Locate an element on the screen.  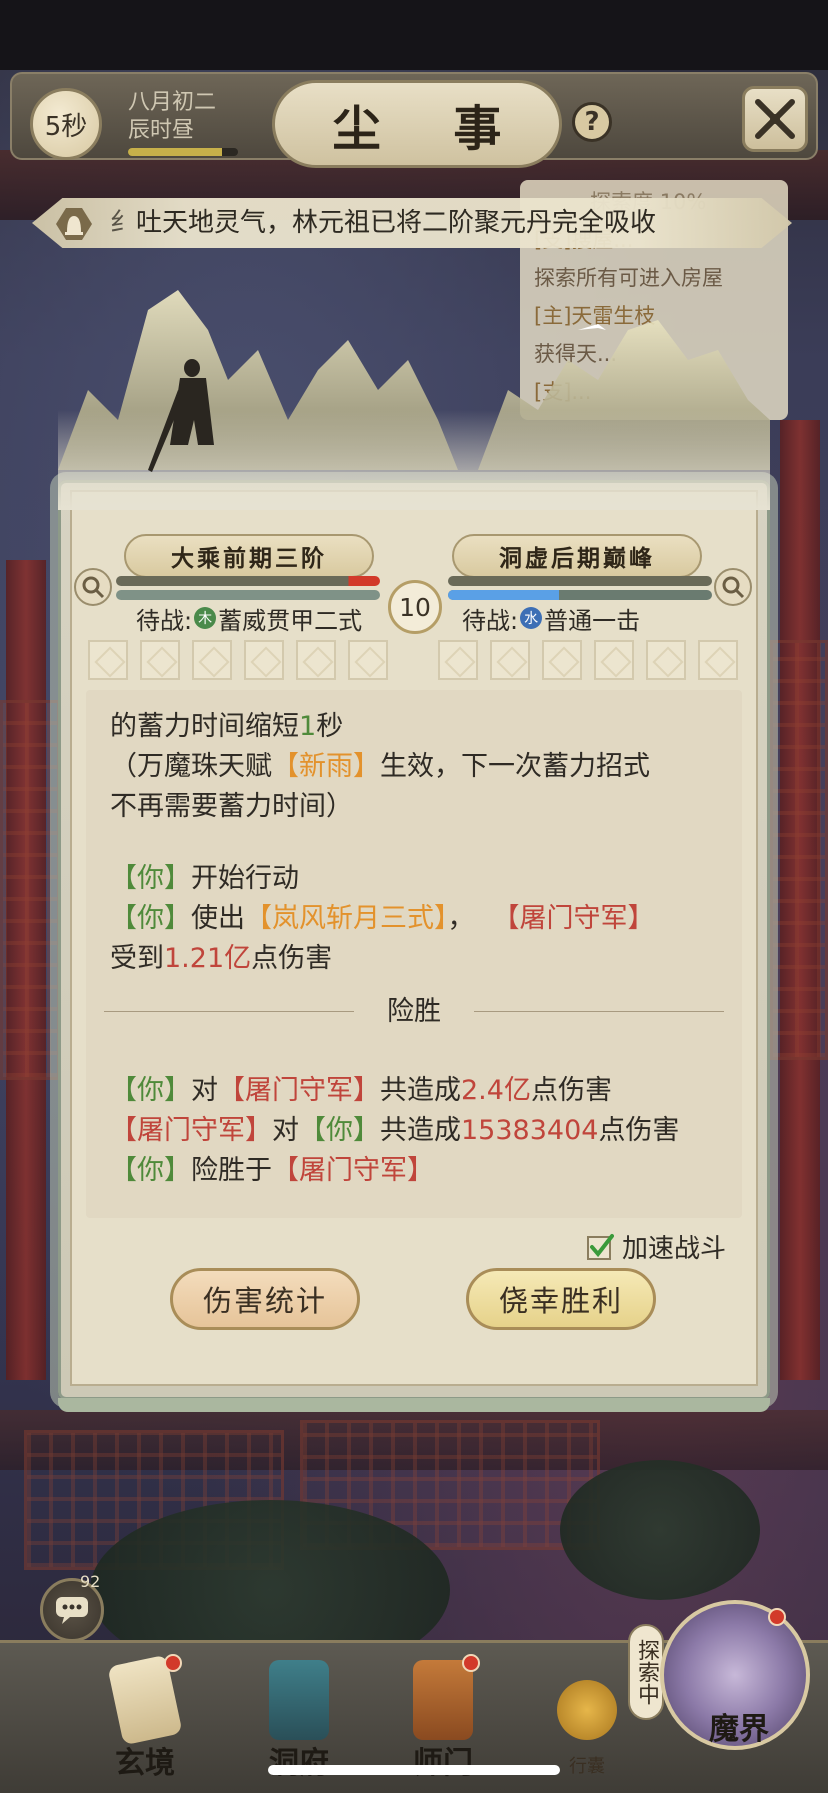
player-avatar is located at coordinates (93, 587).